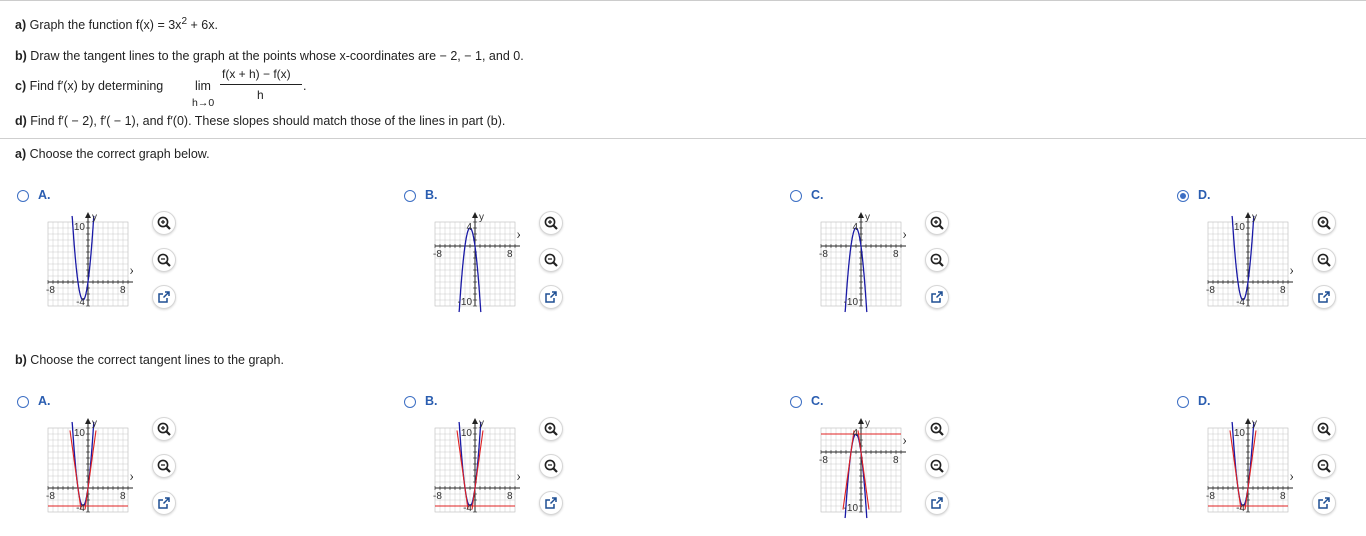 The height and width of the screenshot is (536, 1366). I want to click on limit-subscript: h→0, so click(203, 103).